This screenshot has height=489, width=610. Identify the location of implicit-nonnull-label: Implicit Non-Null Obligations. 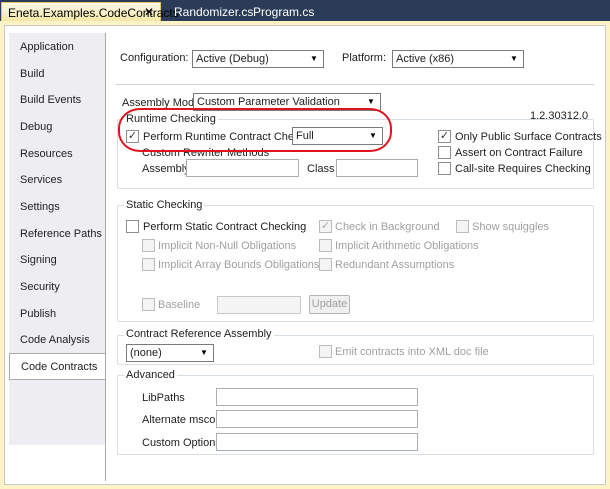
(227, 246).